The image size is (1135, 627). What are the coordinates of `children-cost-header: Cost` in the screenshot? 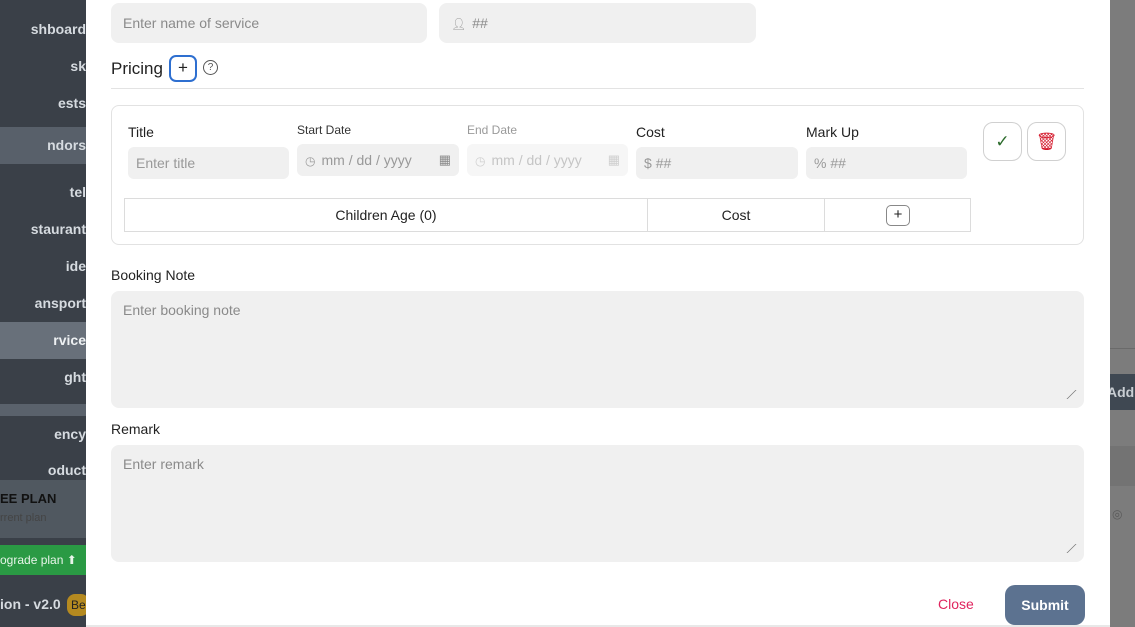 It's located at (736, 215).